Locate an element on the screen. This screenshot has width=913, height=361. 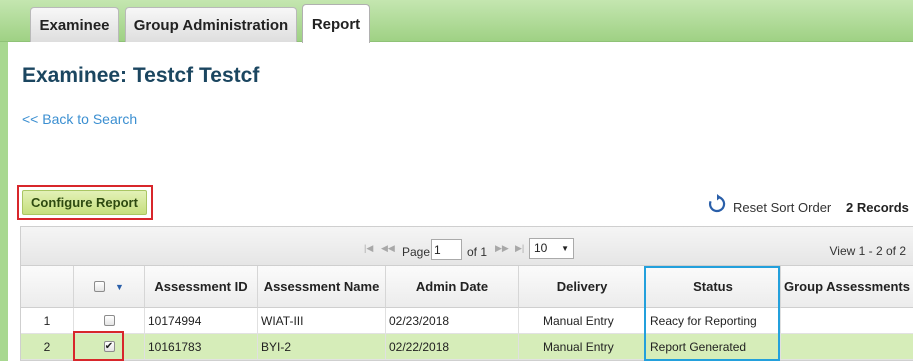
page-size-select: 10 ▼ is located at coordinates (551, 248).